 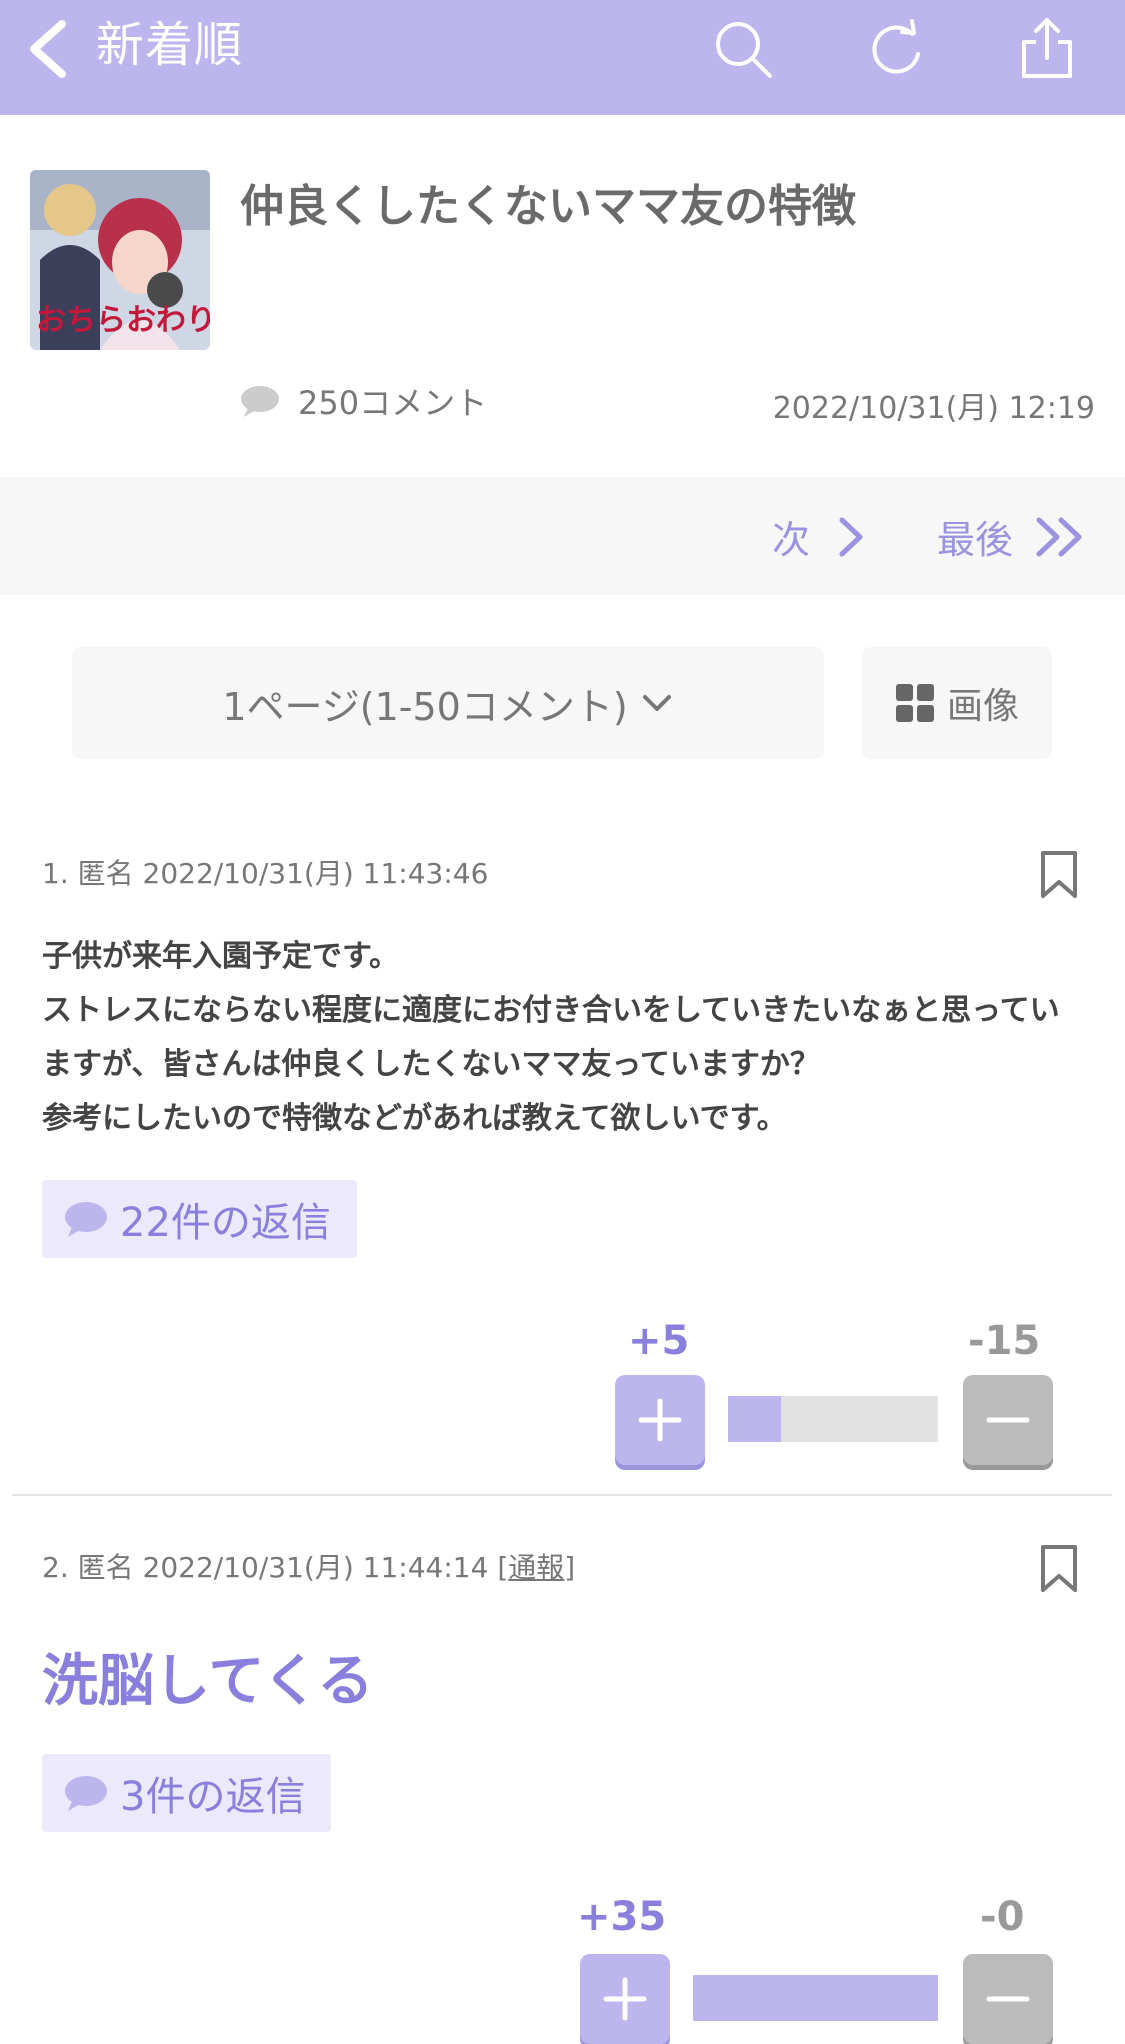 What do you see at coordinates (393, 403) in the screenshot?
I see `comment-count-label: 250コメント` at bounding box center [393, 403].